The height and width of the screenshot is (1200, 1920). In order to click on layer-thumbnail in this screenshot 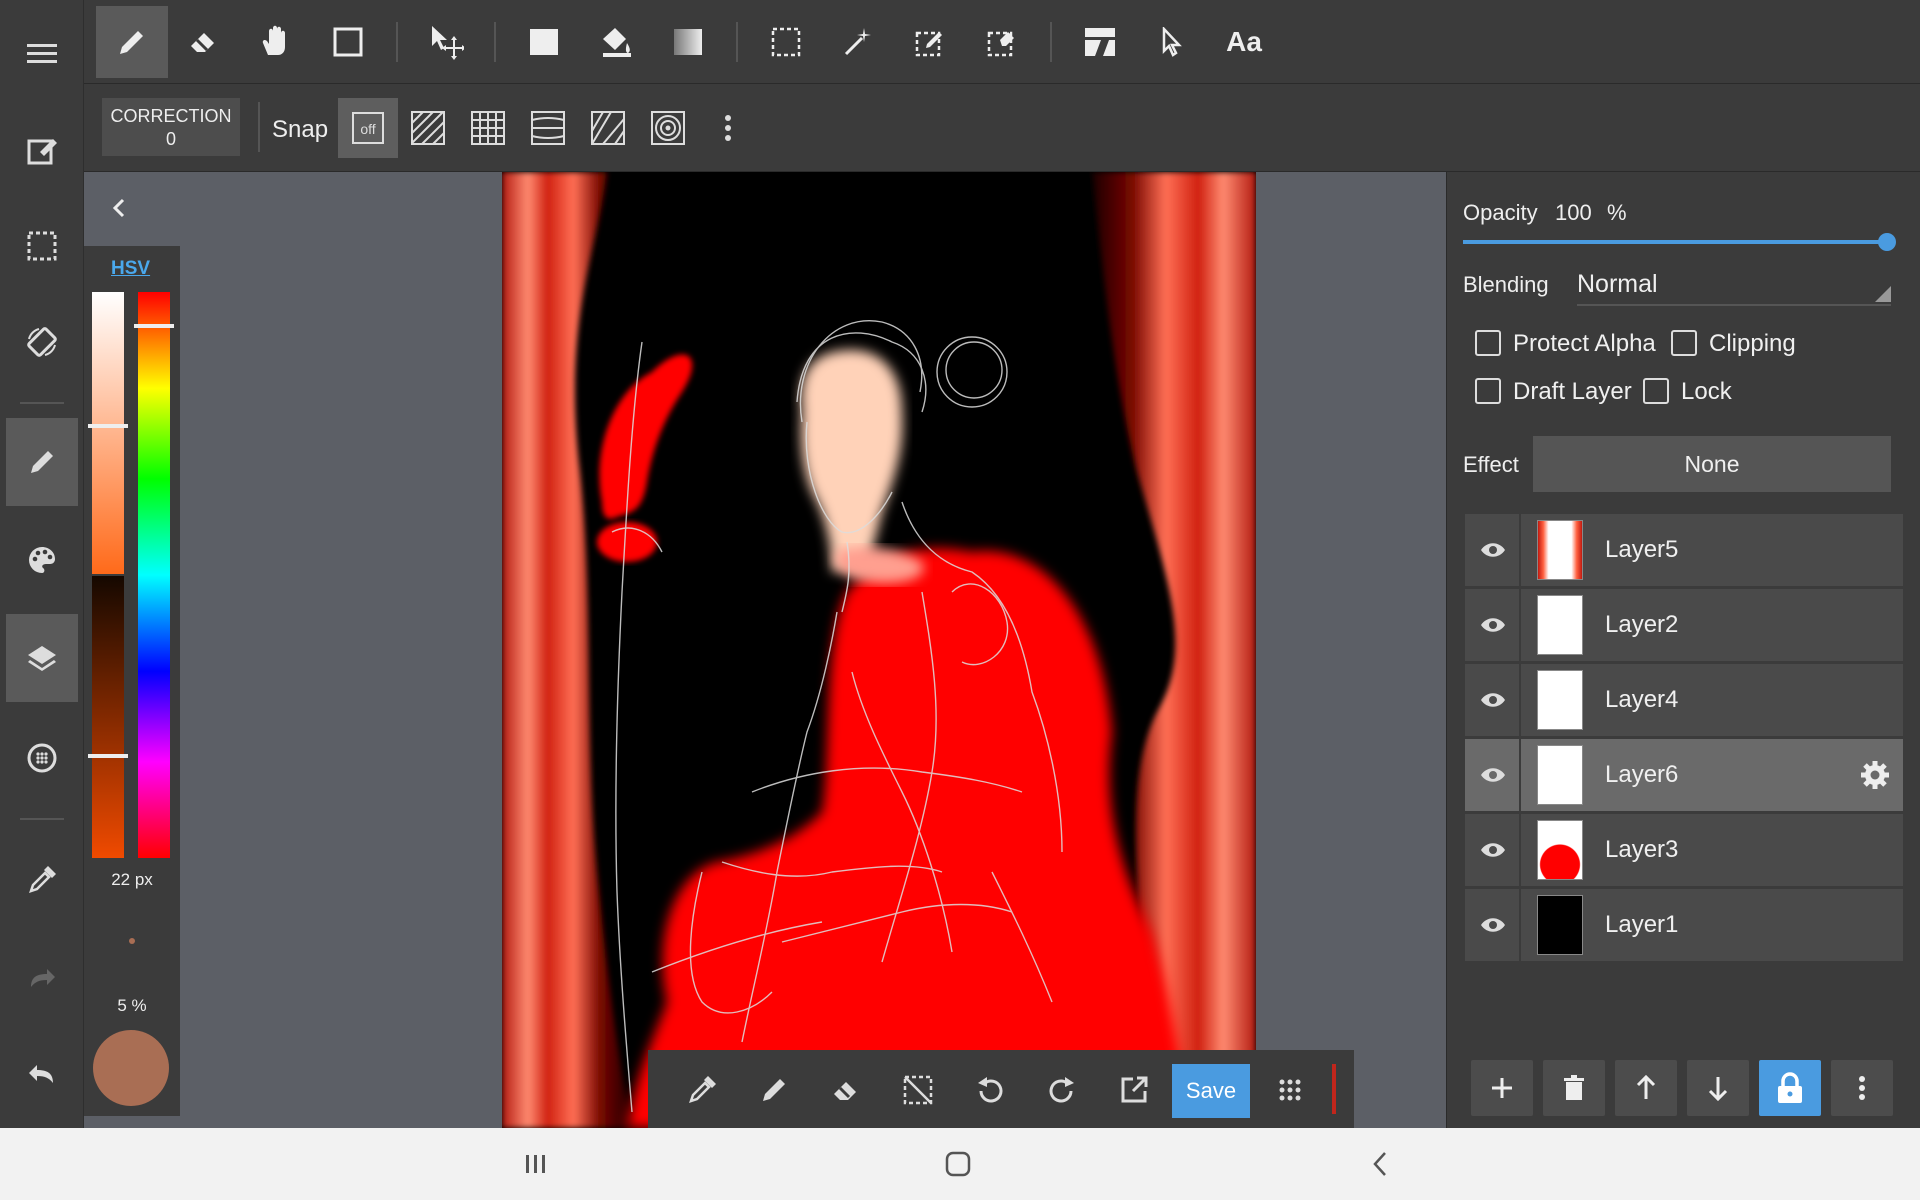, I will do `click(1560, 850)`.